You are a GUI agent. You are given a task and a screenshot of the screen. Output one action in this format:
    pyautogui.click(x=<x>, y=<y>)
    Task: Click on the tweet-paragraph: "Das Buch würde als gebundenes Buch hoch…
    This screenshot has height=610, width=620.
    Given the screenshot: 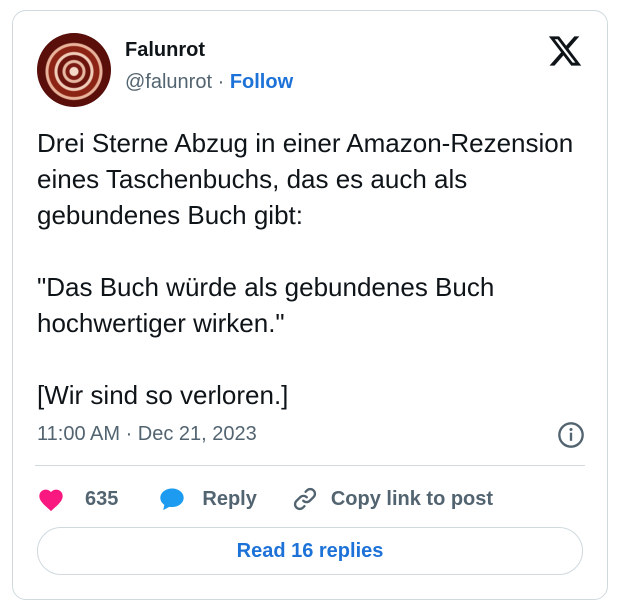 What is the action you would take?
    pyautogui.click(x=266, y=305)
    